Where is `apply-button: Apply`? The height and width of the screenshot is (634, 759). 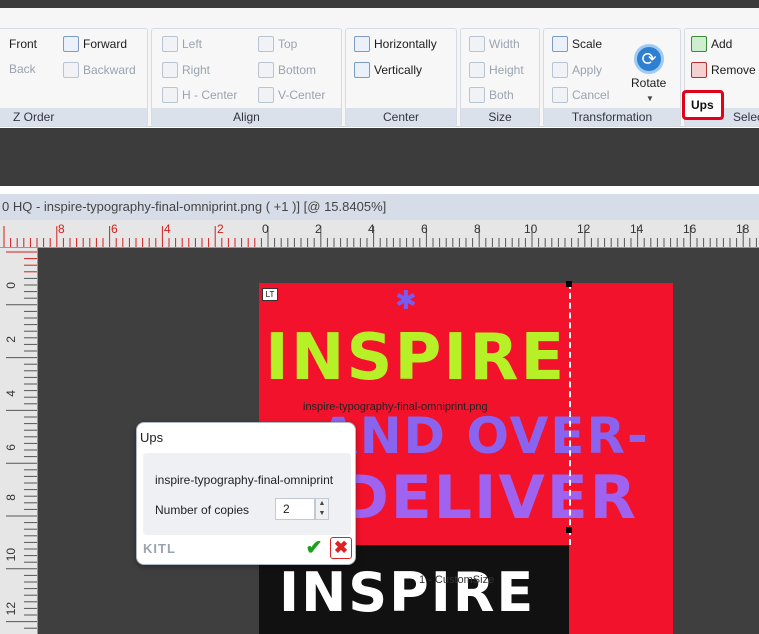
apply-button: Apply is located at coordinates (577, 70).